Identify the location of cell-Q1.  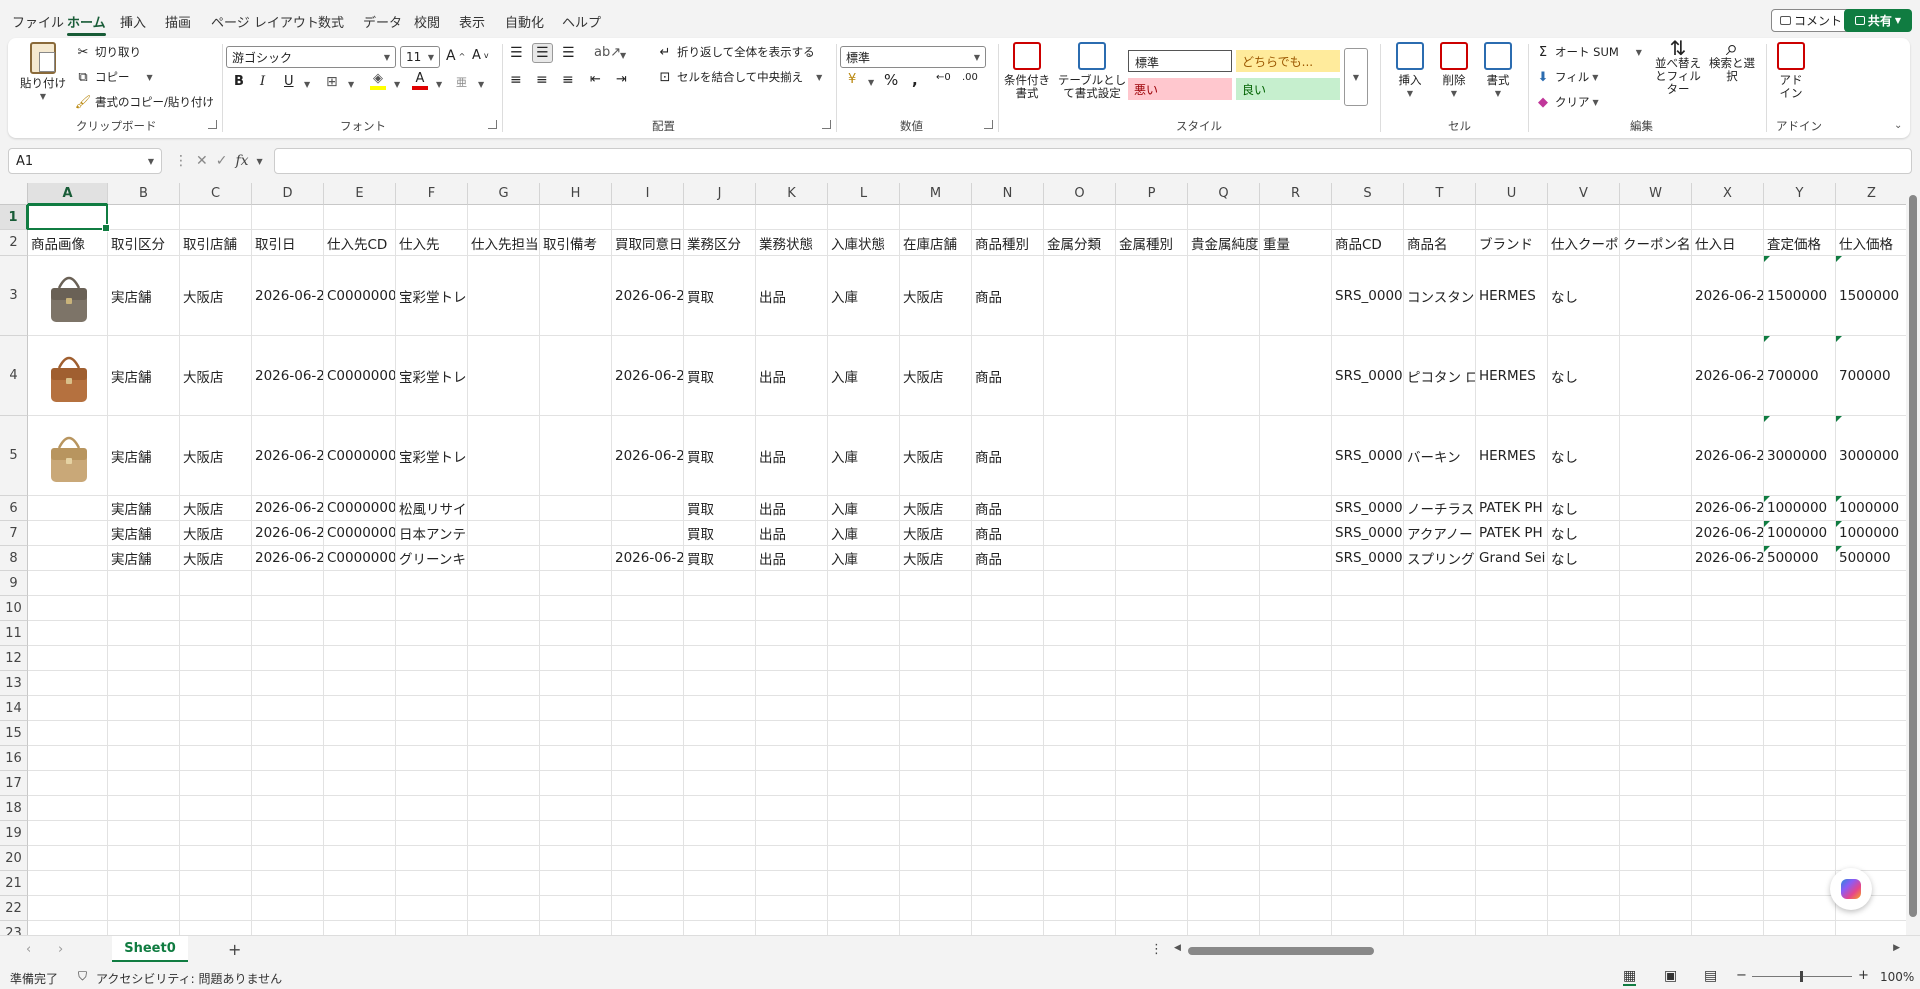
(1224, 217).